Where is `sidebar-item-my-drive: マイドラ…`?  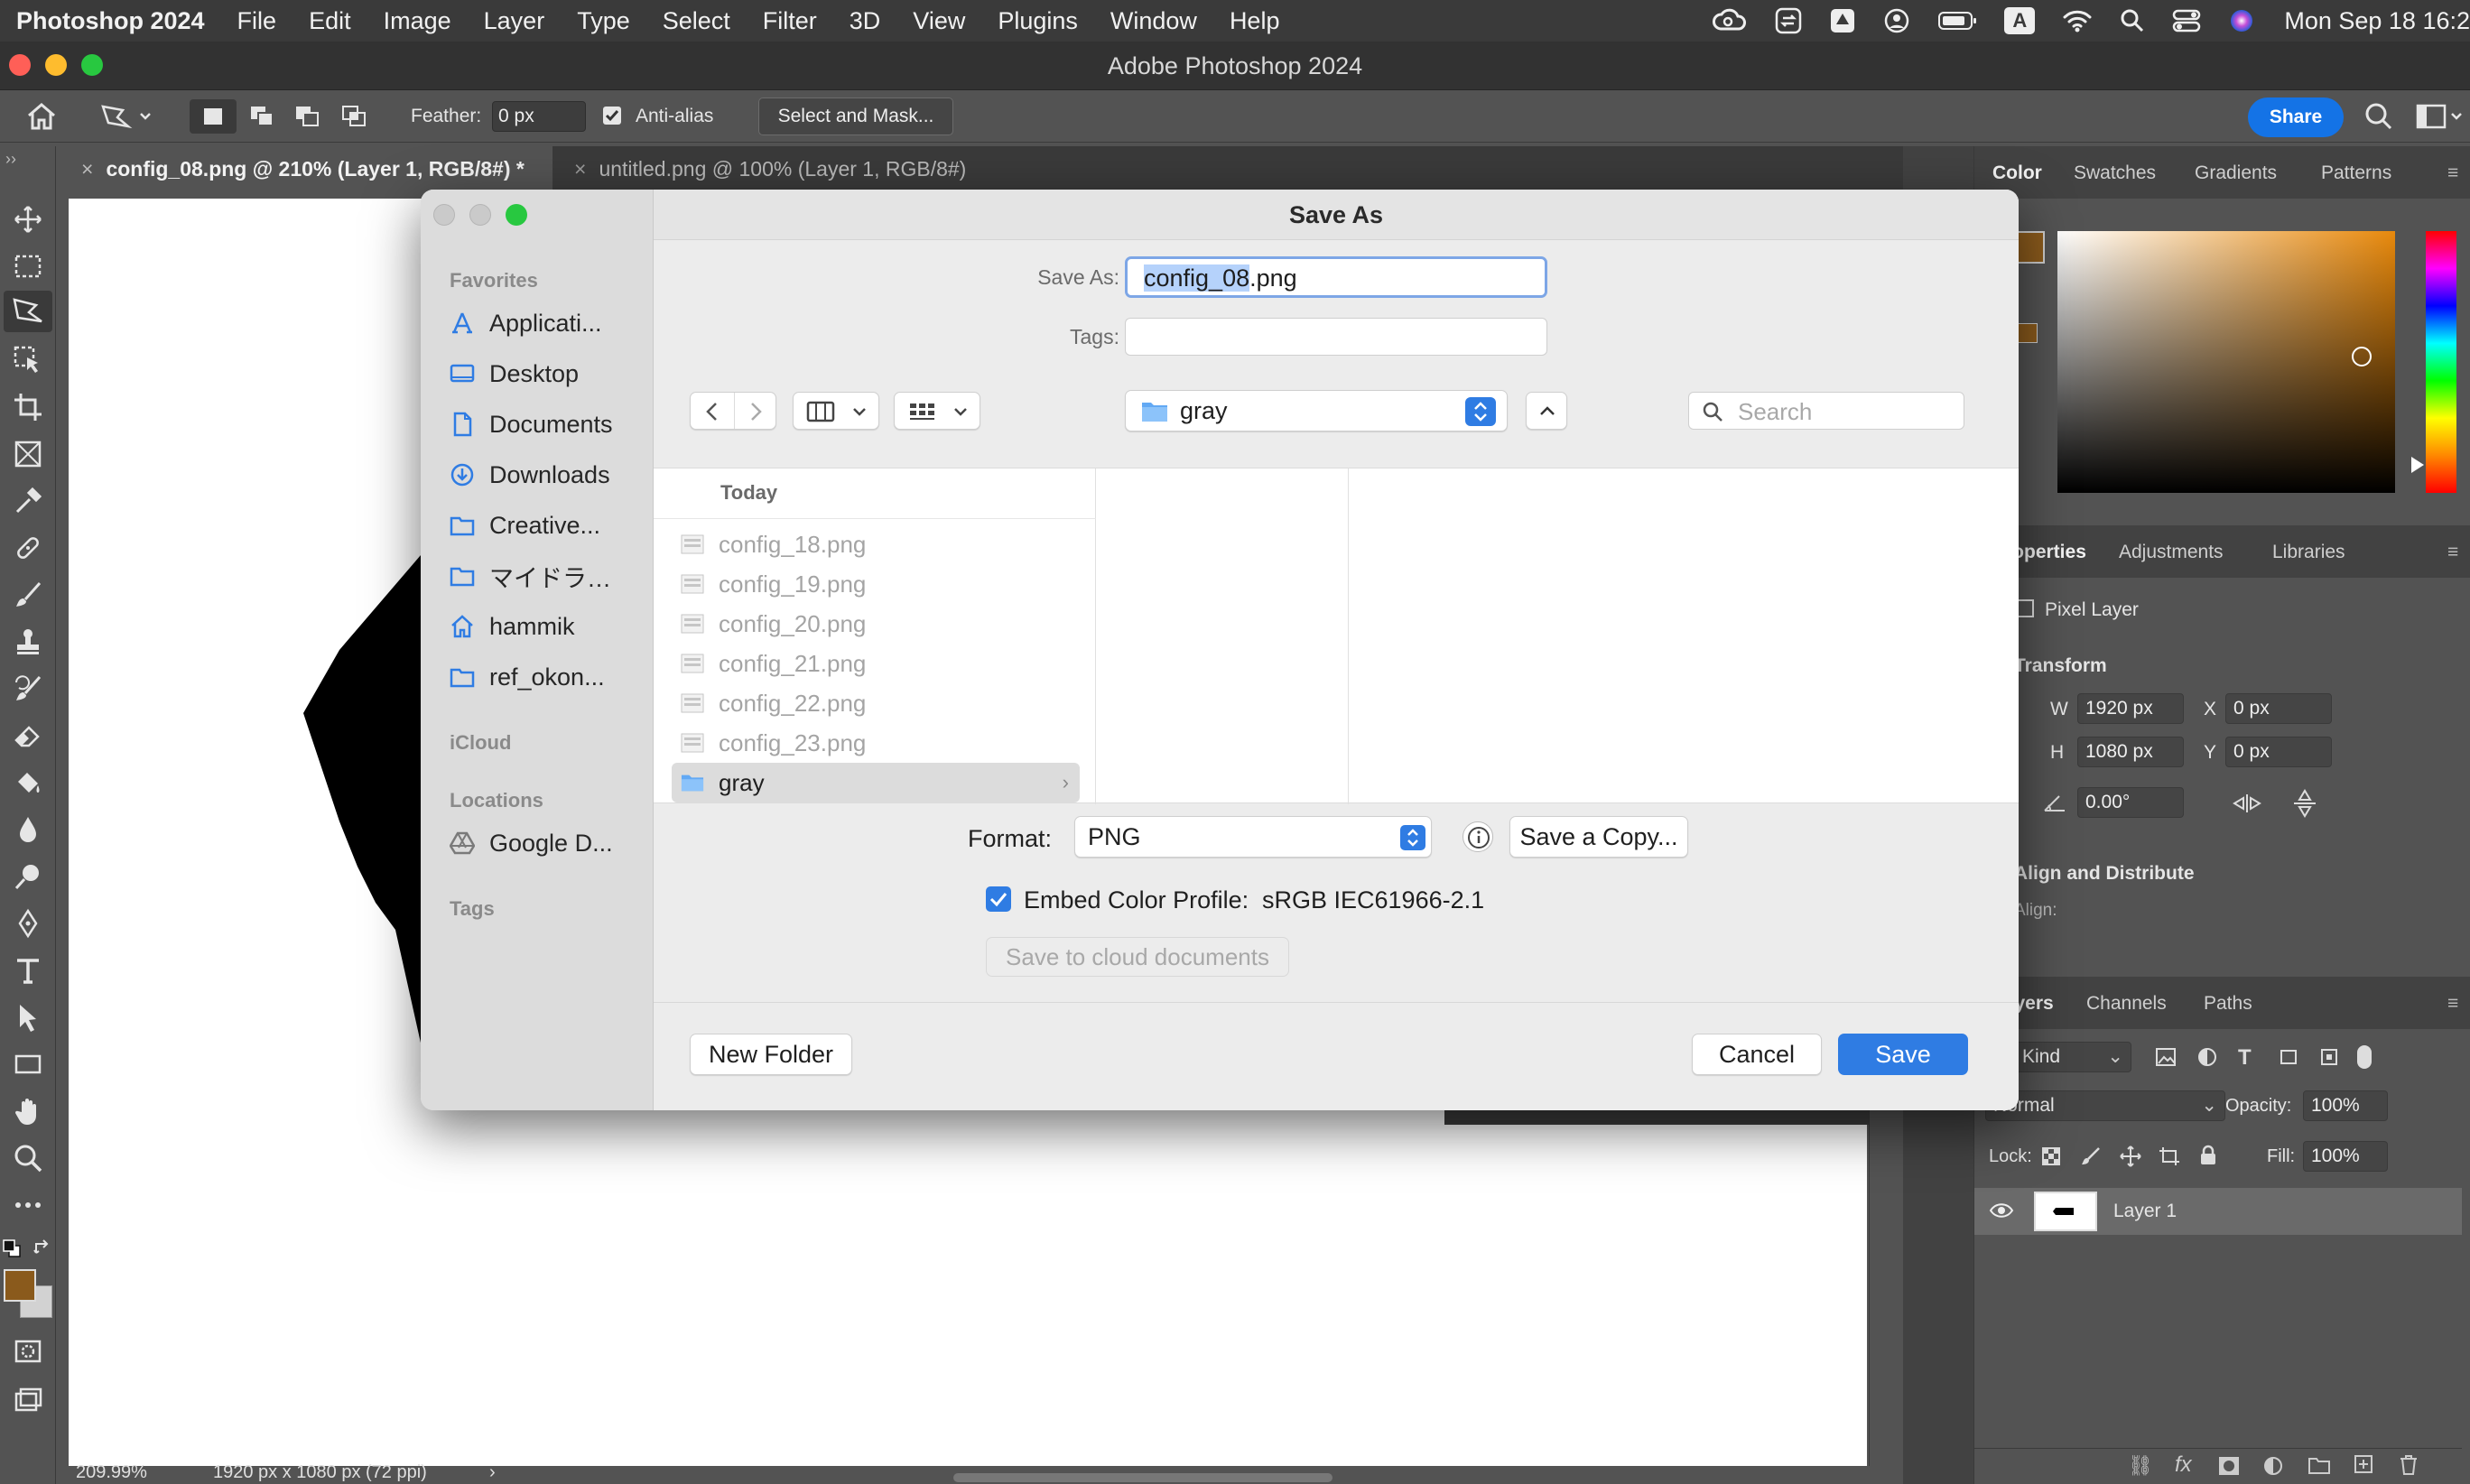 sidebar-item-my-drive: マイドラ… is located at coordinates (530, 576).